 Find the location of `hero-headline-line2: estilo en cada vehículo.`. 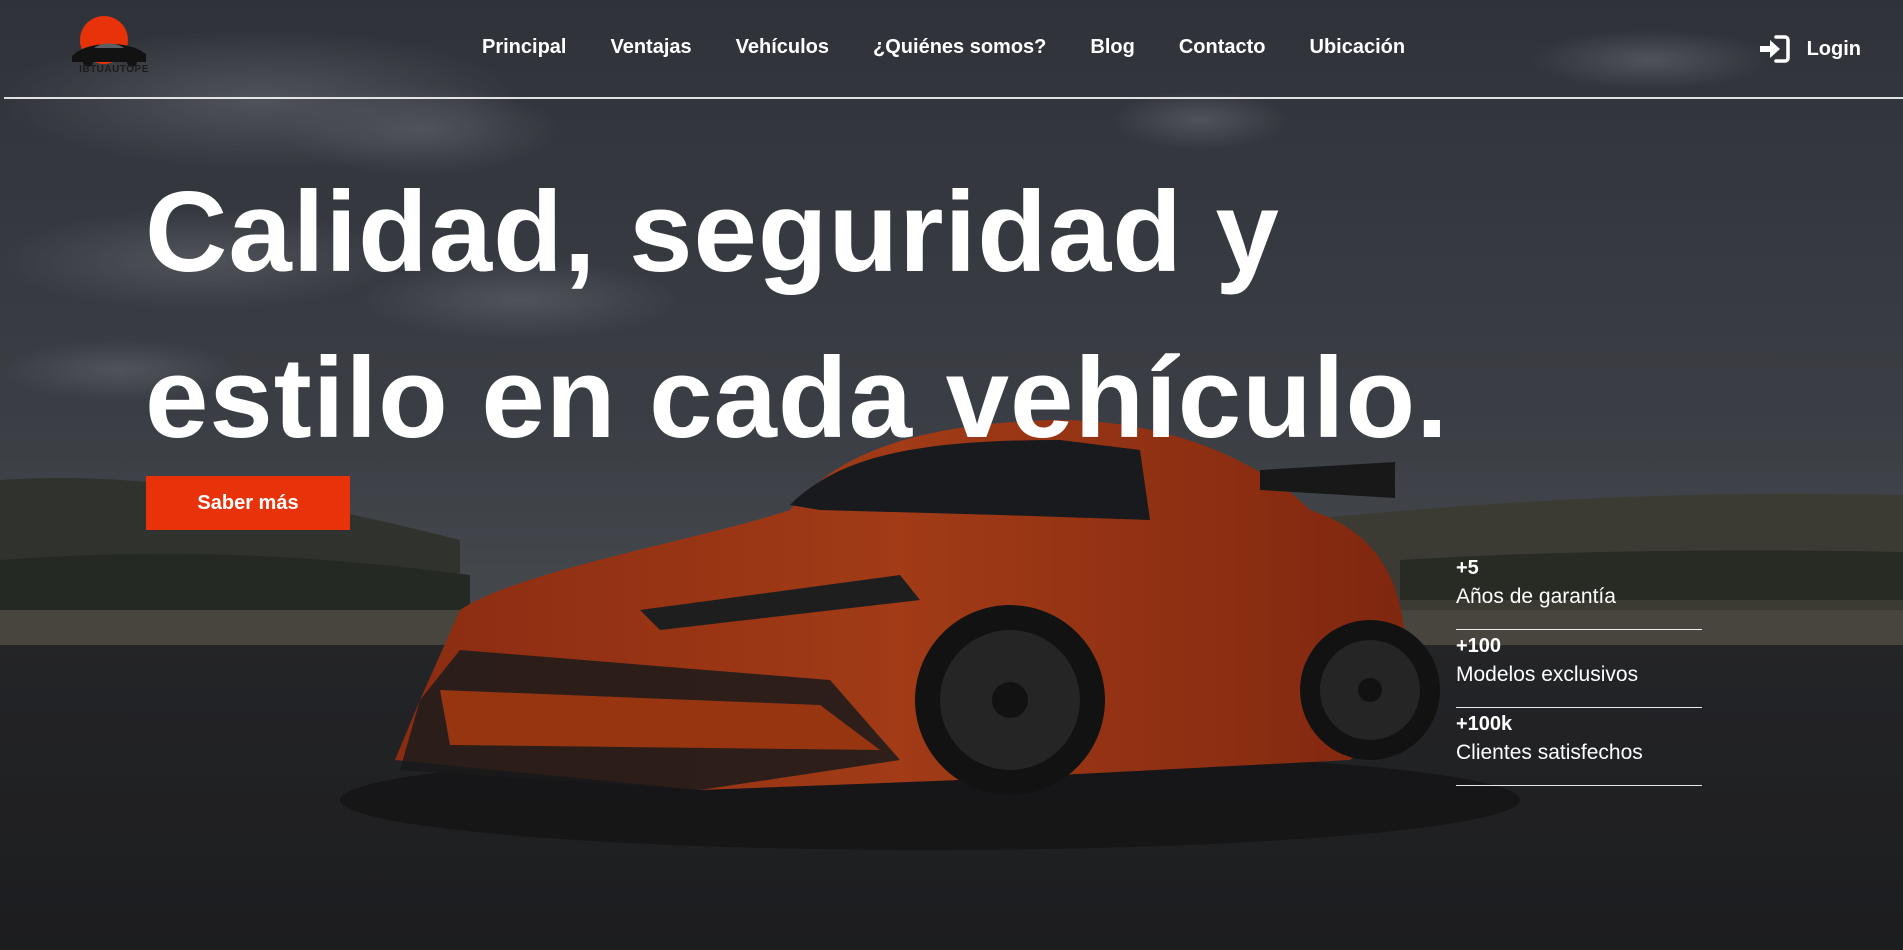

hero-headline-line2: estilo en cada vehículo. is located at coordinates (797, 398).